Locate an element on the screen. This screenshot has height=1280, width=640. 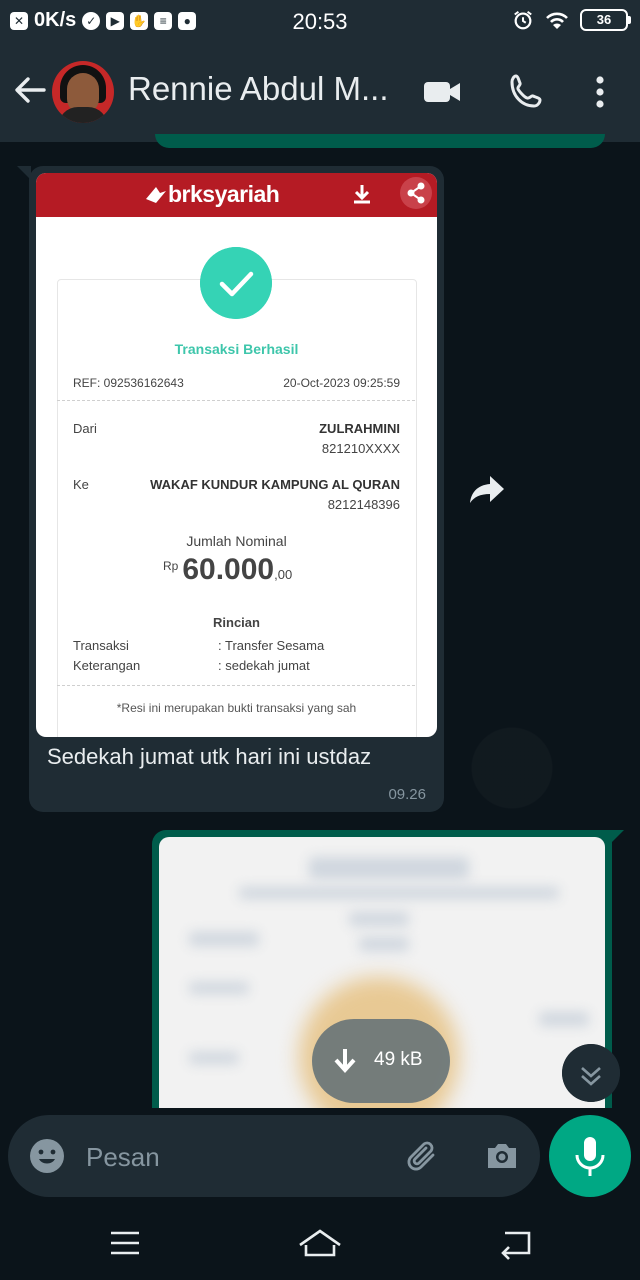
system-navigation-bar is located at coordinates (320, 1242).